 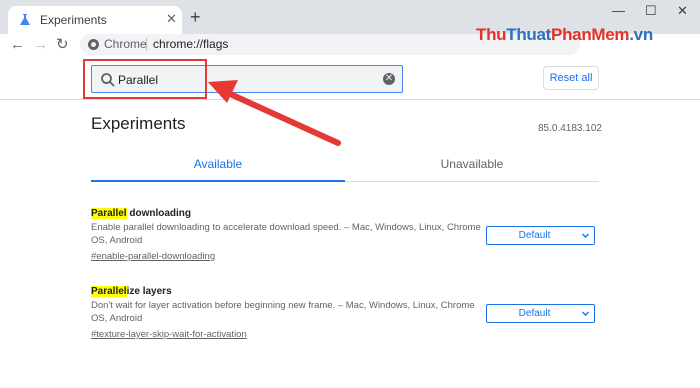 I want to click on maximize-icon: ☐, so click(x=651, y=11).